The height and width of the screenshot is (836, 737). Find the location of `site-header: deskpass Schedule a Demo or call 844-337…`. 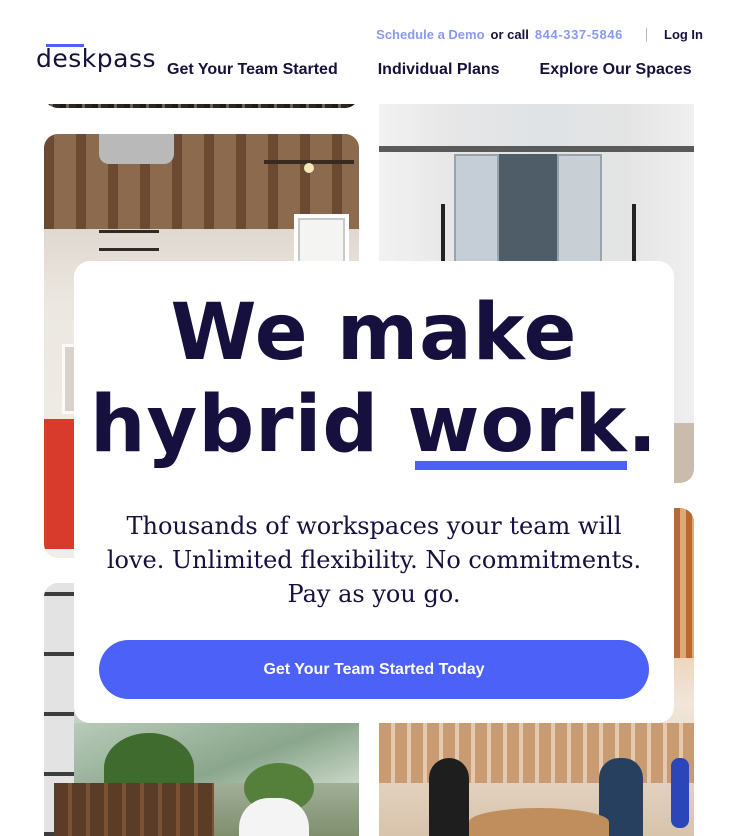

site-header: deskpass Schedule a Demo or call 844-337… is located at coordinates (368, 52).